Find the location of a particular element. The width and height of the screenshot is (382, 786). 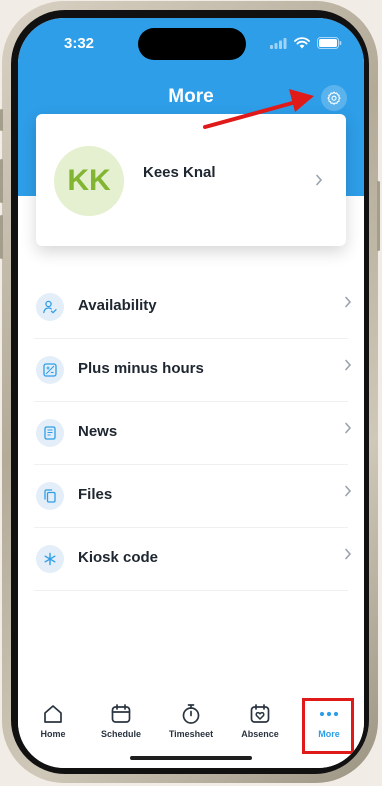

tab-label: Home is located at coordinates (53, 734).